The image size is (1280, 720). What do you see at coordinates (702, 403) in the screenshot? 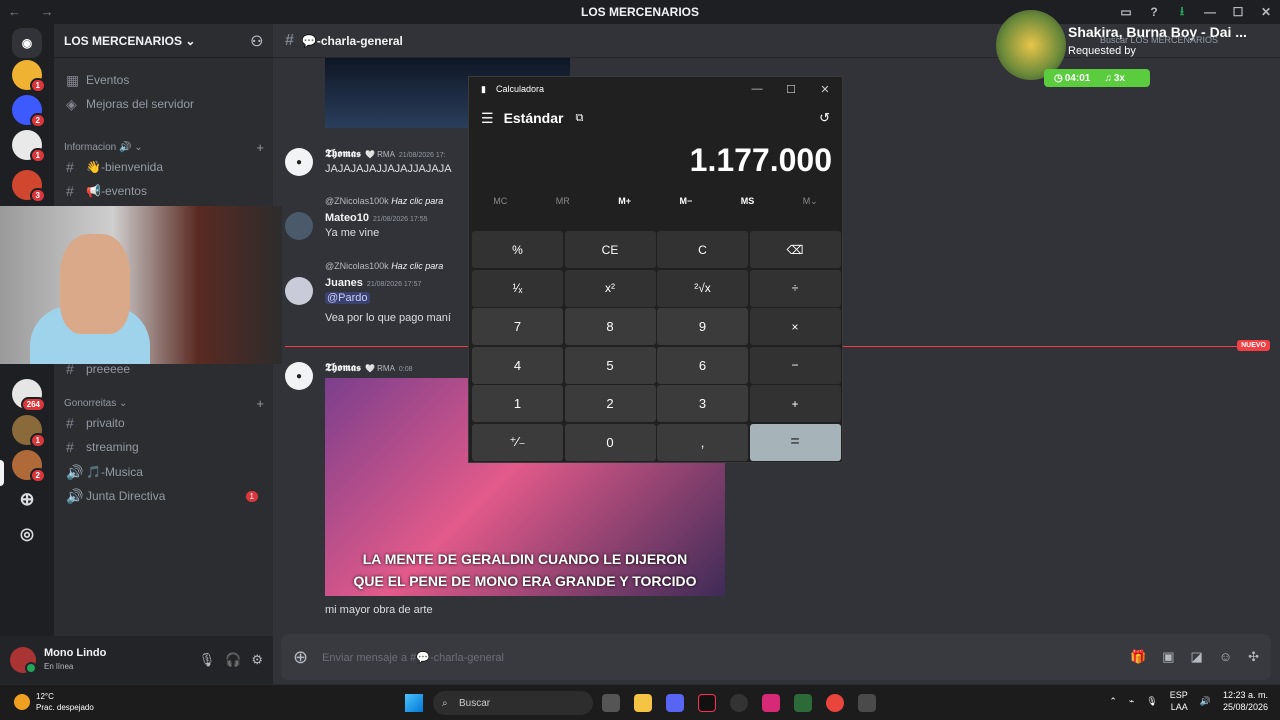
I see `digit-3-button: 3` at bounding box center [702, 403].